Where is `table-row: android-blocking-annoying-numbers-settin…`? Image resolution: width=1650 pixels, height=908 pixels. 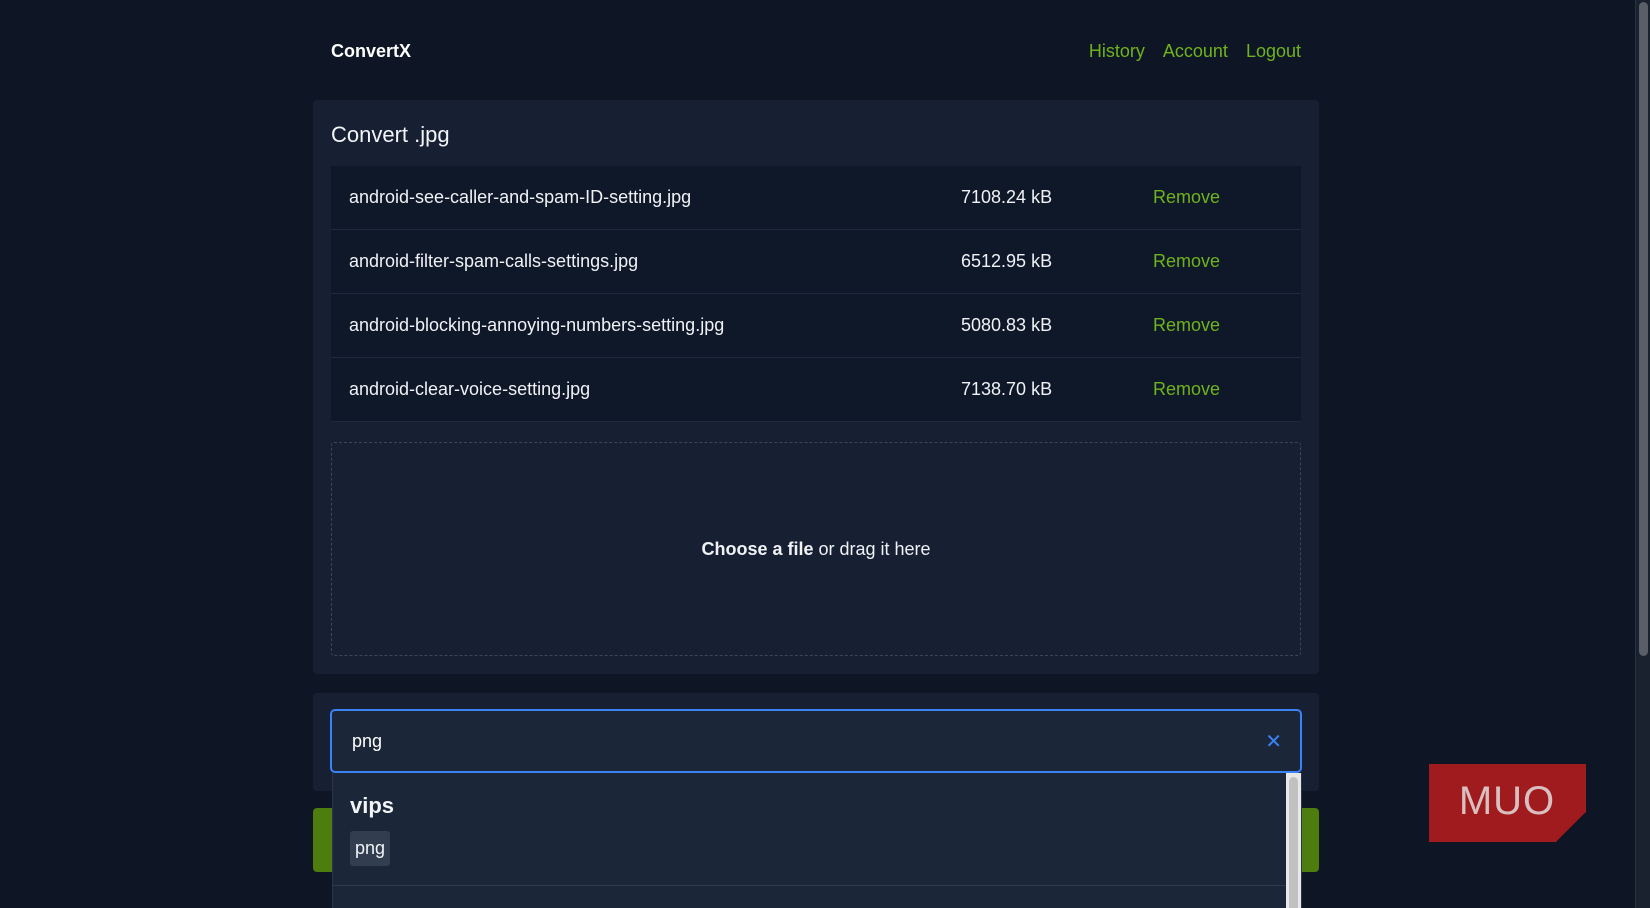 table-row: android-blocking-annoying-numbers-settin… is located at coordinates (816, 326).